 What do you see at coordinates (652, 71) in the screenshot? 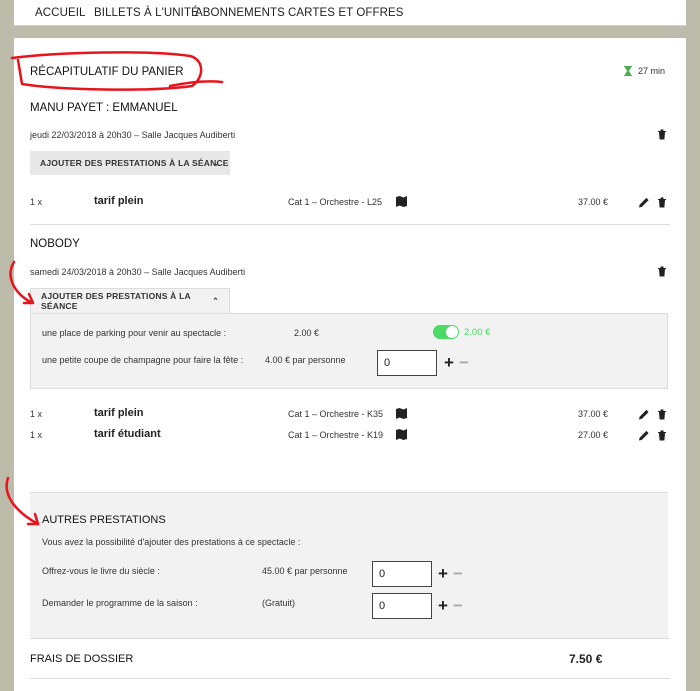
I see `timer-text: 27 min` at bounding box center [652, 71].